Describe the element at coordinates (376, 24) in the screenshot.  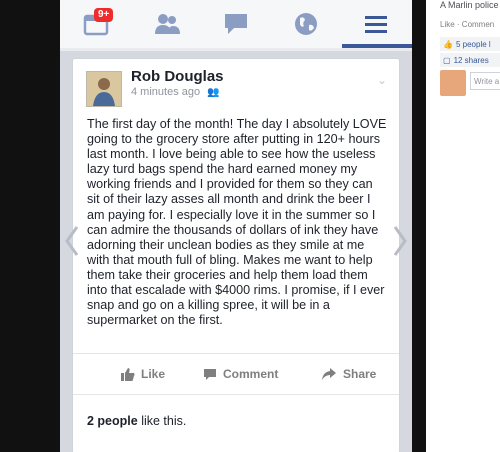
I see `menu-icon` at that location.